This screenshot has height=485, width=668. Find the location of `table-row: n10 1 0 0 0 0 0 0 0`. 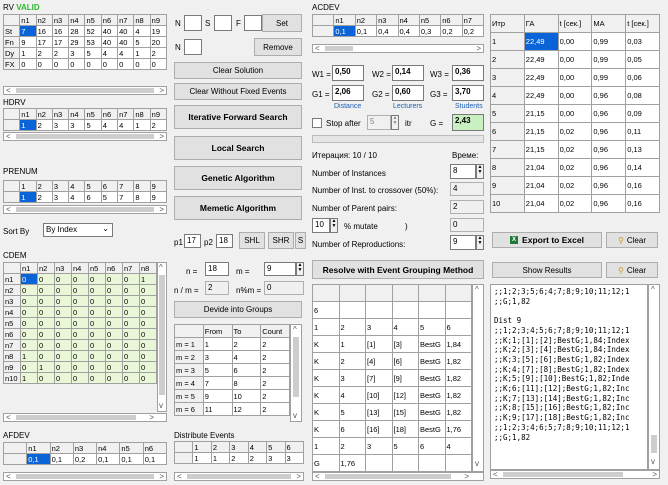

table-row: n10 1 0 0 0 0 0 0 0 is located at coordinates (80, 378).